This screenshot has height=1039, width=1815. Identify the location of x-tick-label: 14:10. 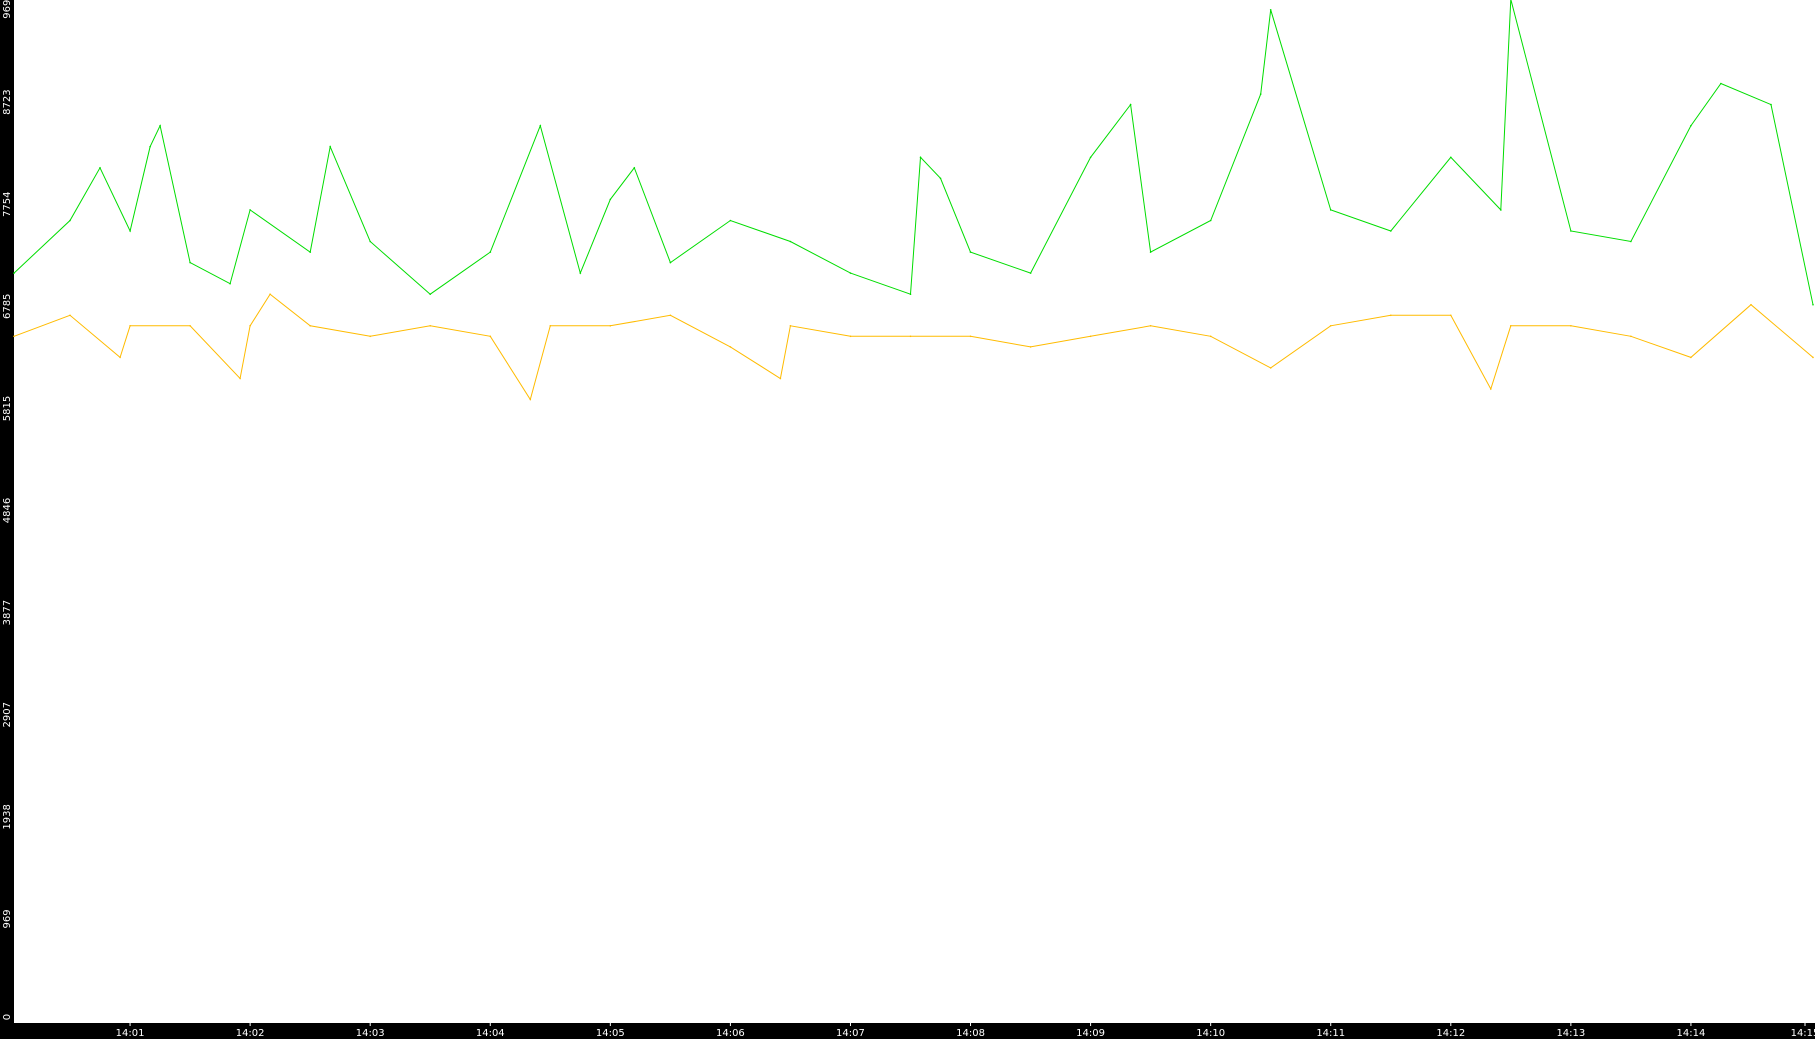
(1210, 1033).